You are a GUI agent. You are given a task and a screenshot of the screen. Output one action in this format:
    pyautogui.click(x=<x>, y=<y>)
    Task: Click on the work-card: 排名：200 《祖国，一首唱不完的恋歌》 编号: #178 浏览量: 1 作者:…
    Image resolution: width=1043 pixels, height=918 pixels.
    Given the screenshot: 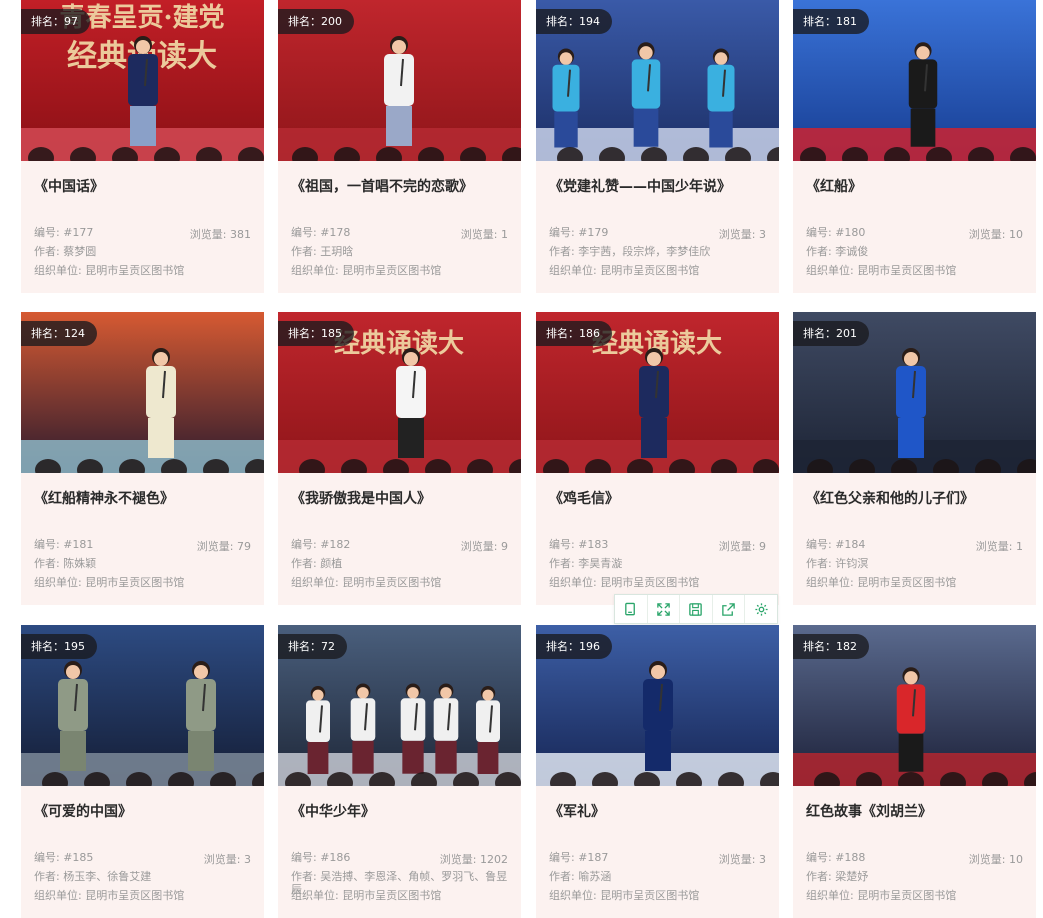 What is the action you would take?
    pyautogui.click(x=399, y=146)
    